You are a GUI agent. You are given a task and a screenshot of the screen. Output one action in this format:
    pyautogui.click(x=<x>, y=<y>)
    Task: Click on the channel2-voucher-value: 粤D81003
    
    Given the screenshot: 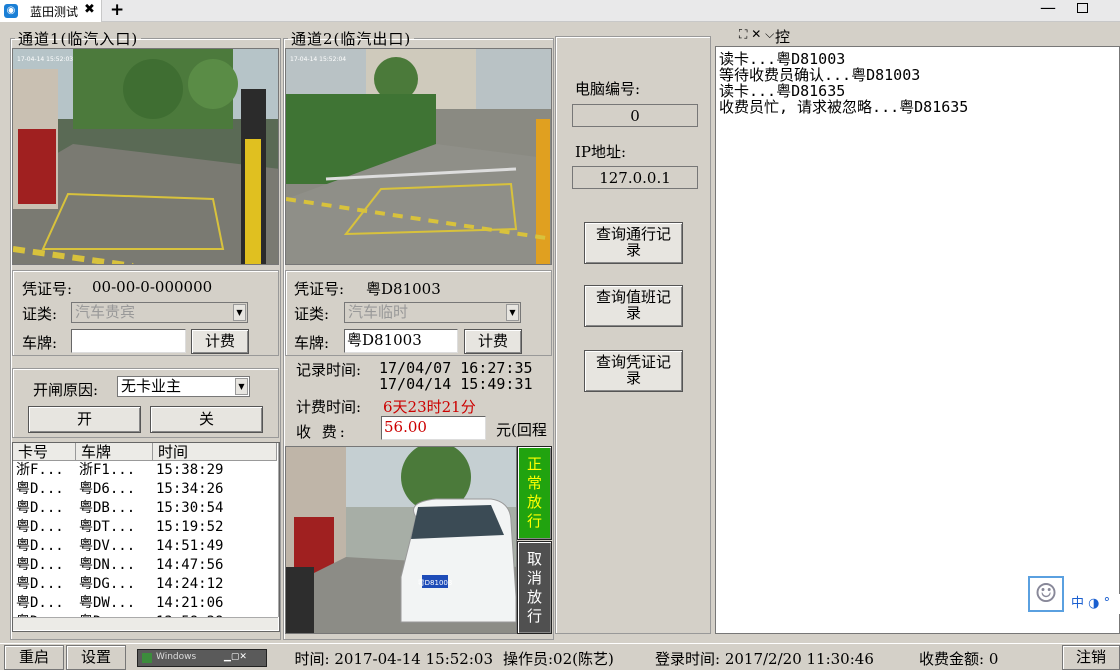 What is the action you would take?
    pyautogui.click(x=403, y=289)
    